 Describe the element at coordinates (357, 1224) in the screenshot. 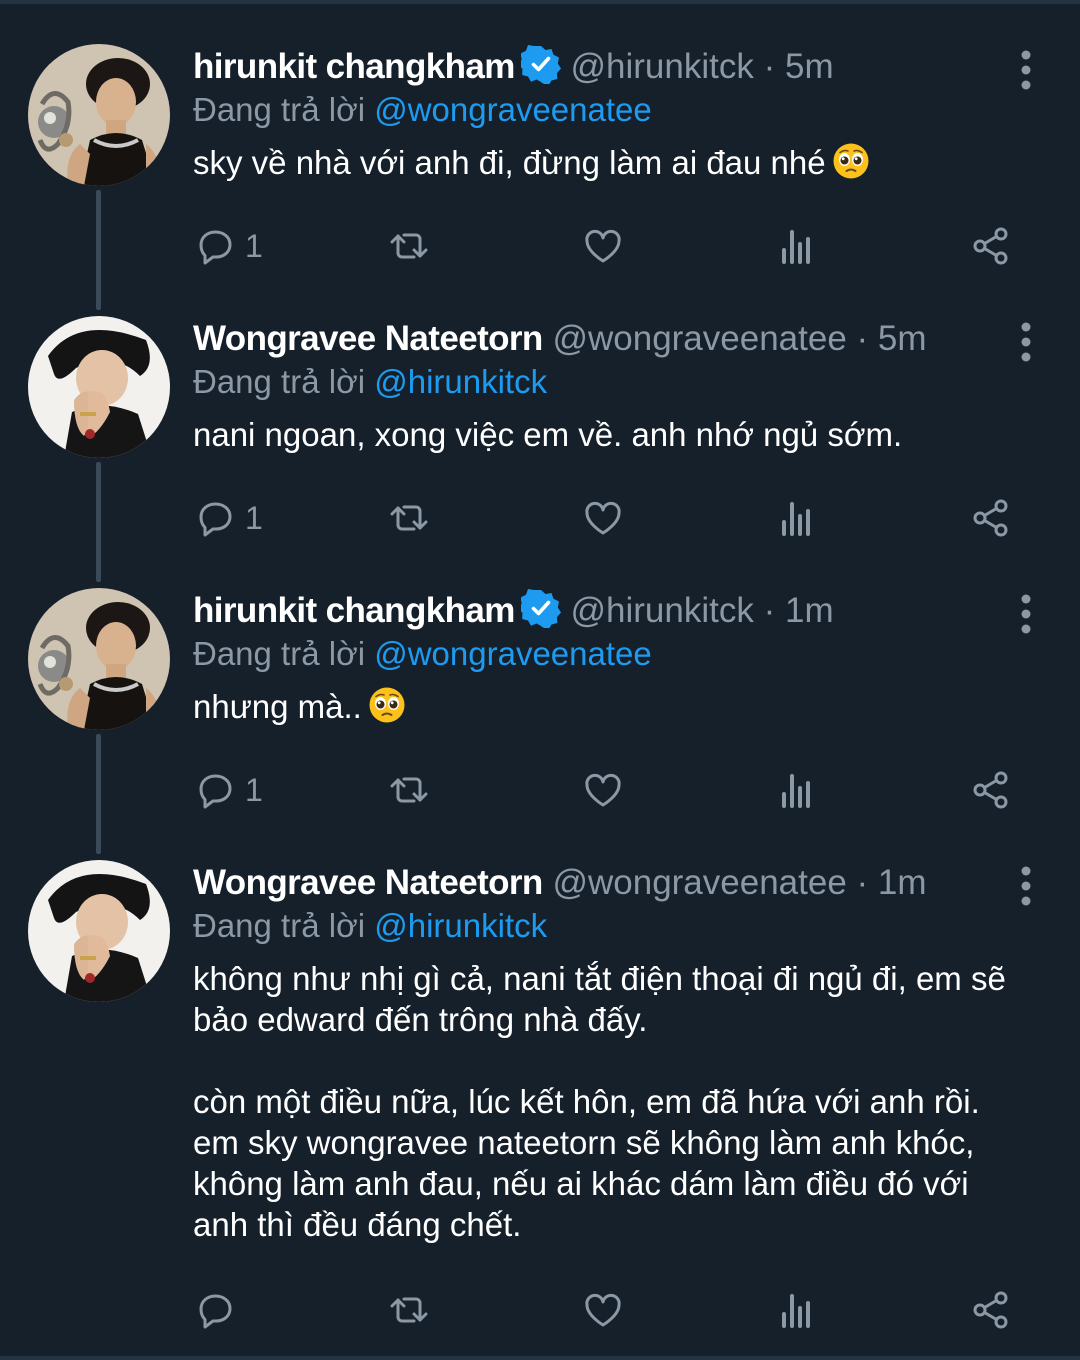

I see `tweet-text-line: anh thì đều đáng chết.` at that location.